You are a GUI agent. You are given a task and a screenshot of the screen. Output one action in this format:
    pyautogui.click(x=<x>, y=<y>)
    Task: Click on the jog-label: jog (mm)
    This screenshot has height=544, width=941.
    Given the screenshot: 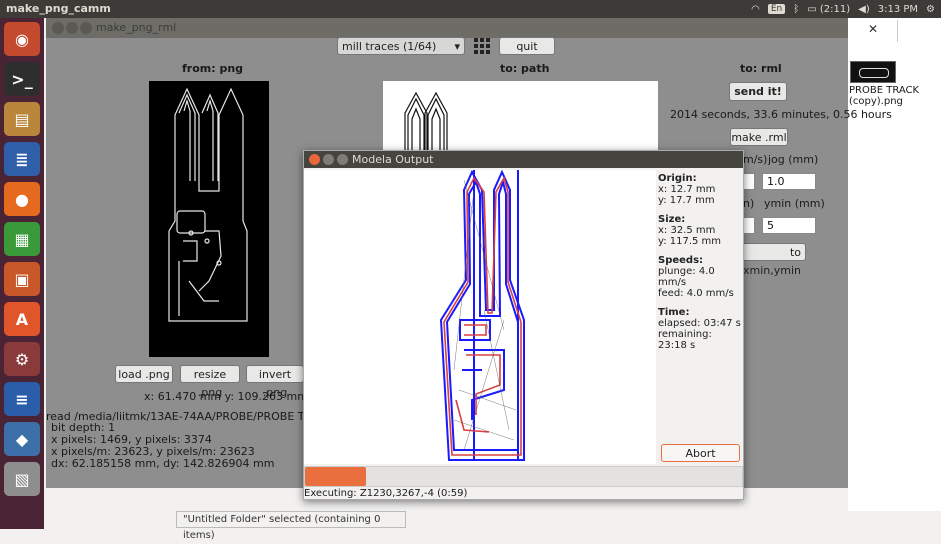 What is the action you would take?
    pyautogui.click(x=793, y=159)
    